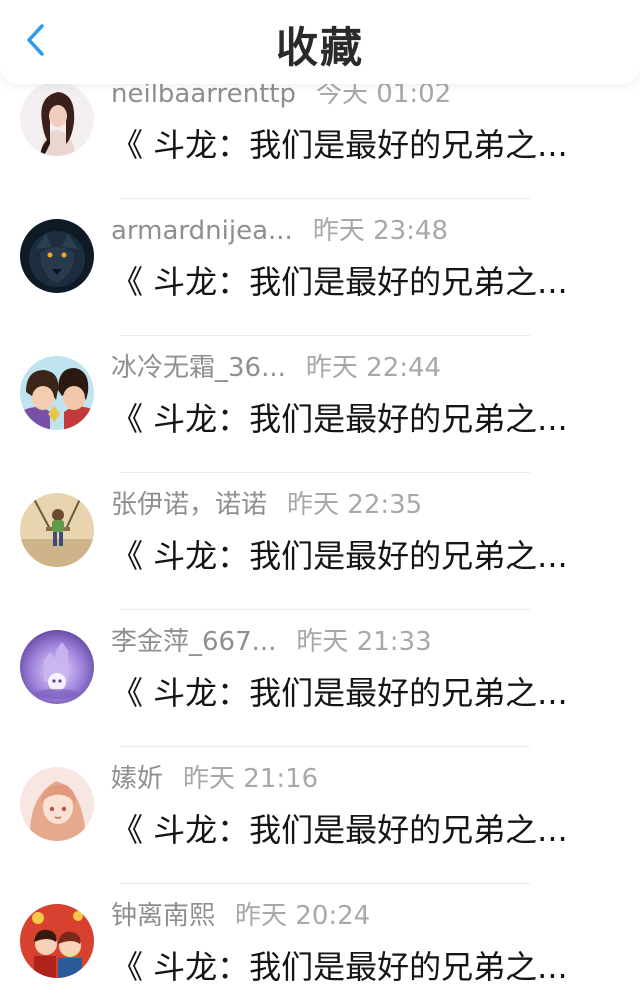  I want to click on username: 嫊妡, so click(137, 779).